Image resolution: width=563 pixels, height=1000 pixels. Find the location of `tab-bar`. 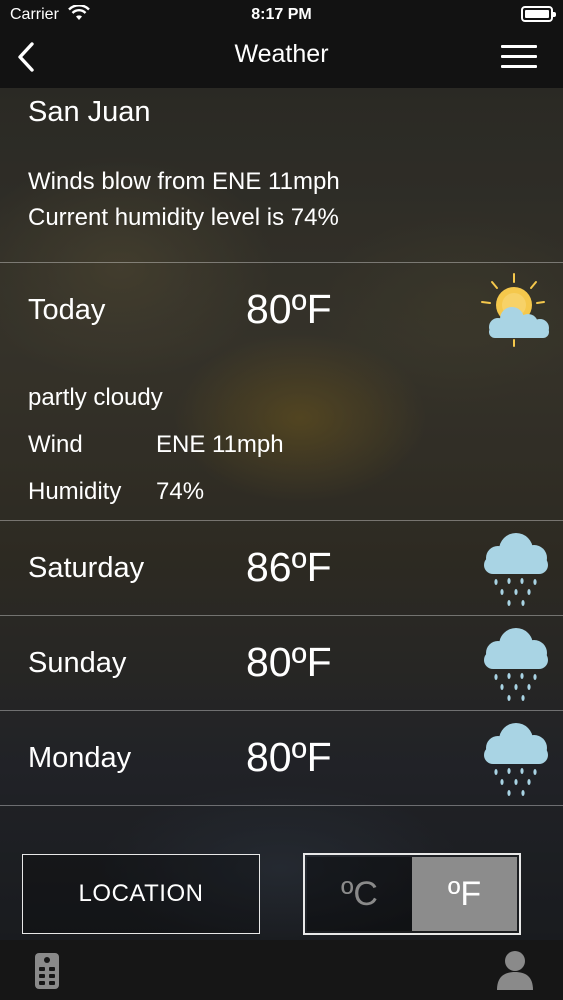

tab-bar is located at coordinates (281, 970).